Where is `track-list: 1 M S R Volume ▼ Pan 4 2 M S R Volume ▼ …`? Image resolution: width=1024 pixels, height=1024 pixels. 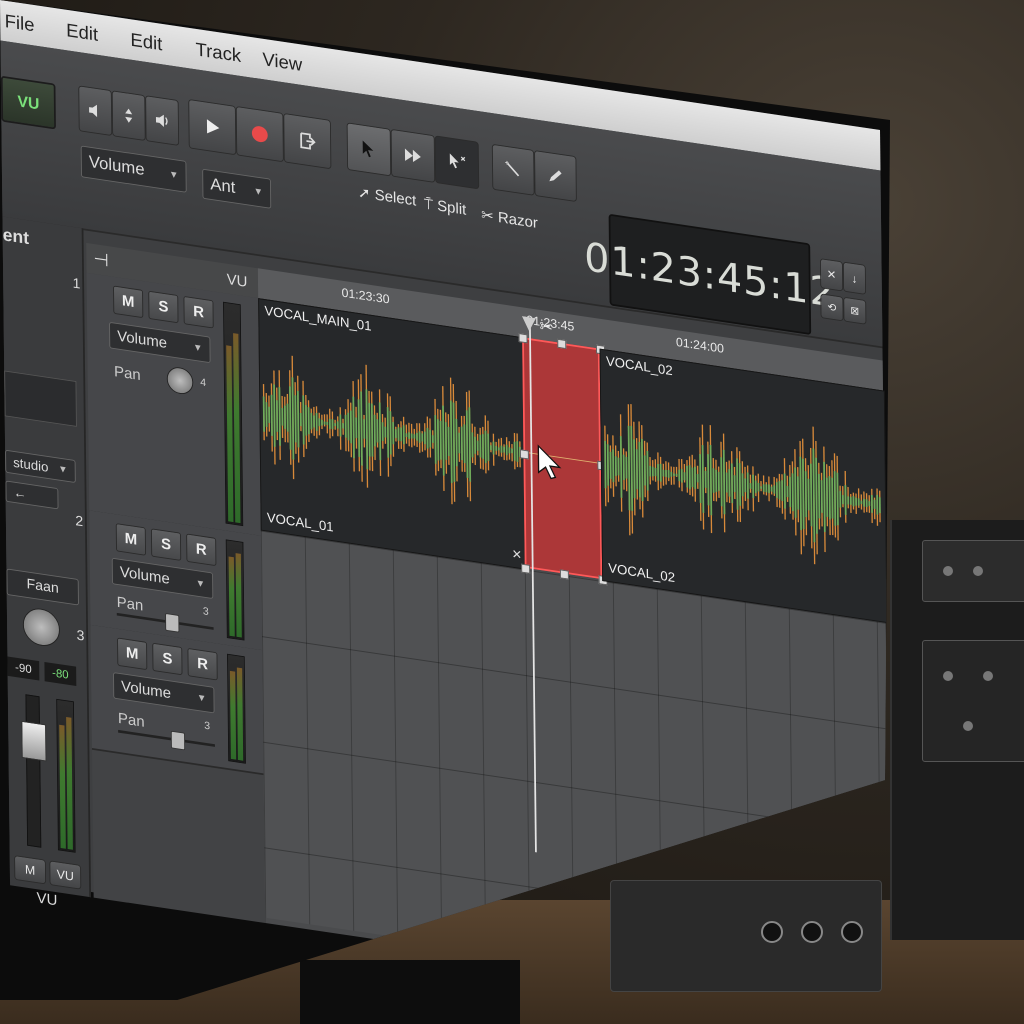 track-list: 1 M S R Volume ▼ Pan 4 2 M S R Volume ▼ … is located at coordinates (169, 597).